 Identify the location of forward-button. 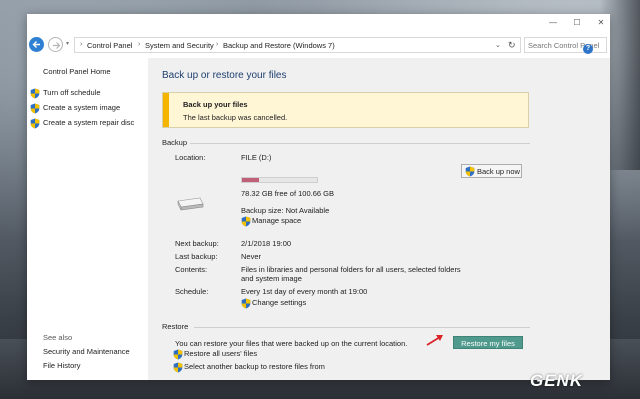
(55, 44).